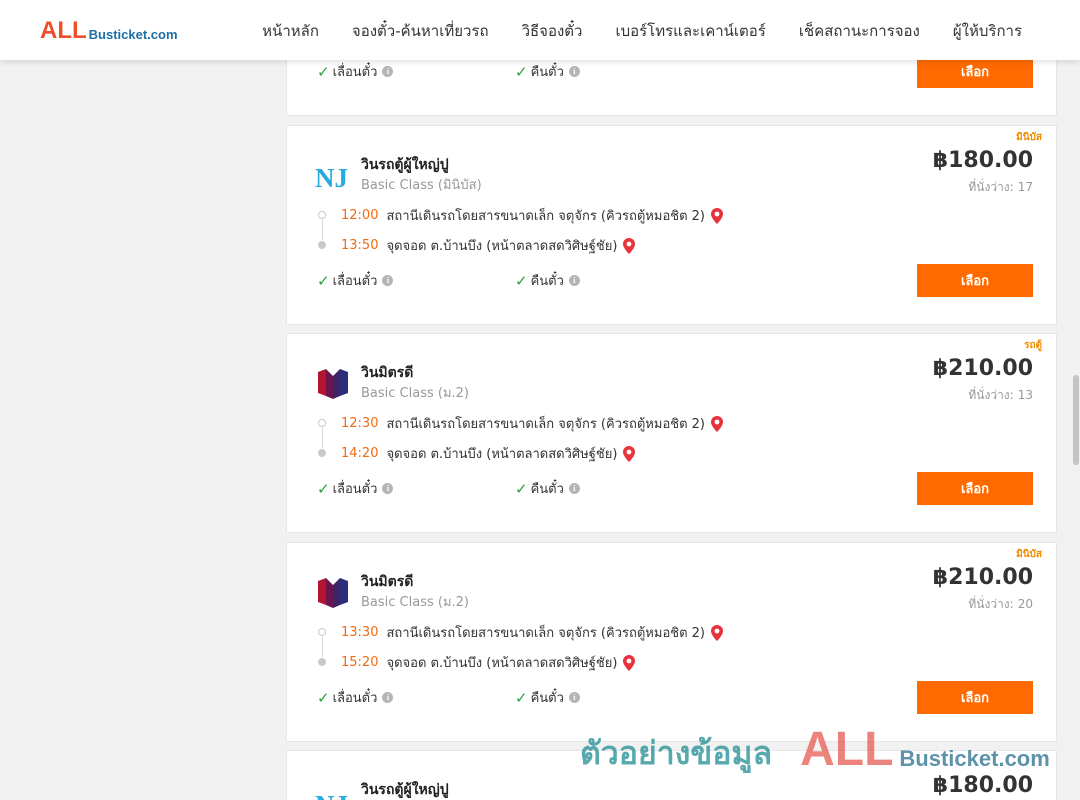 The height and width of the screenshot is (800, 1080). What do you see at coordinates (690, 31) in the screenshot?
I see `nav-phone-counter: เบอร์โทรและเคาน์เตอร์` at bounding box center [690, 31].